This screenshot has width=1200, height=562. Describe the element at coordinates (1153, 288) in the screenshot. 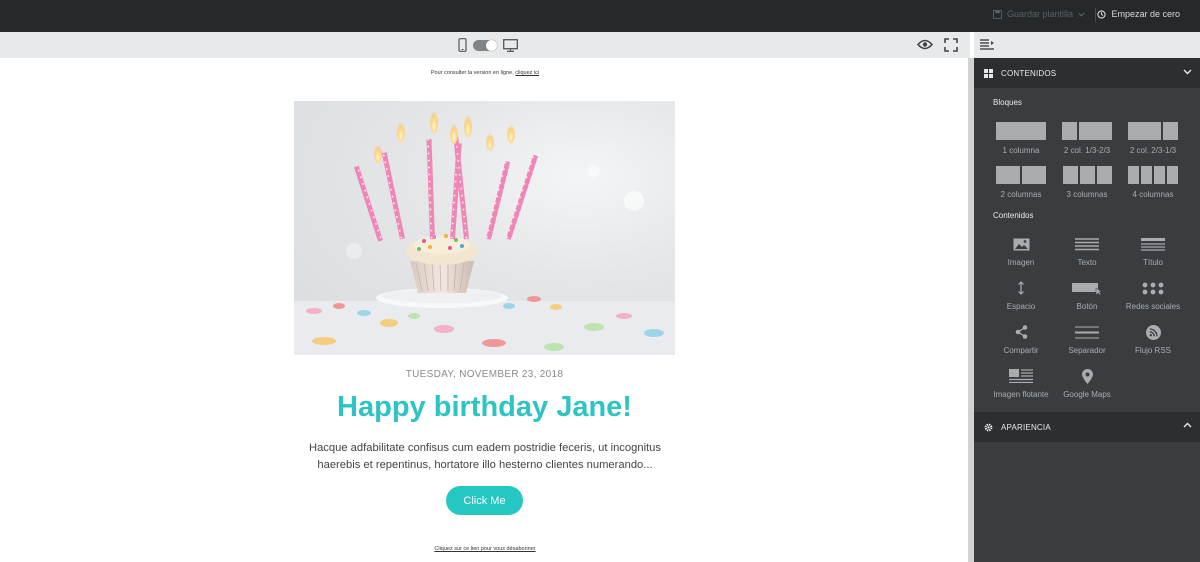

I see `social-icon` at that location.